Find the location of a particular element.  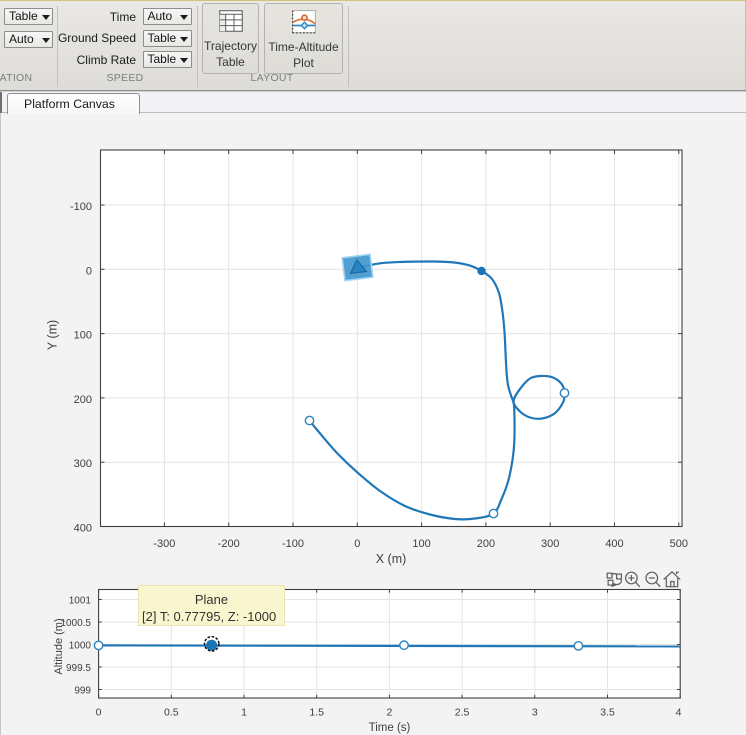

svg-text: 3 is located at coordinates (535, 713).